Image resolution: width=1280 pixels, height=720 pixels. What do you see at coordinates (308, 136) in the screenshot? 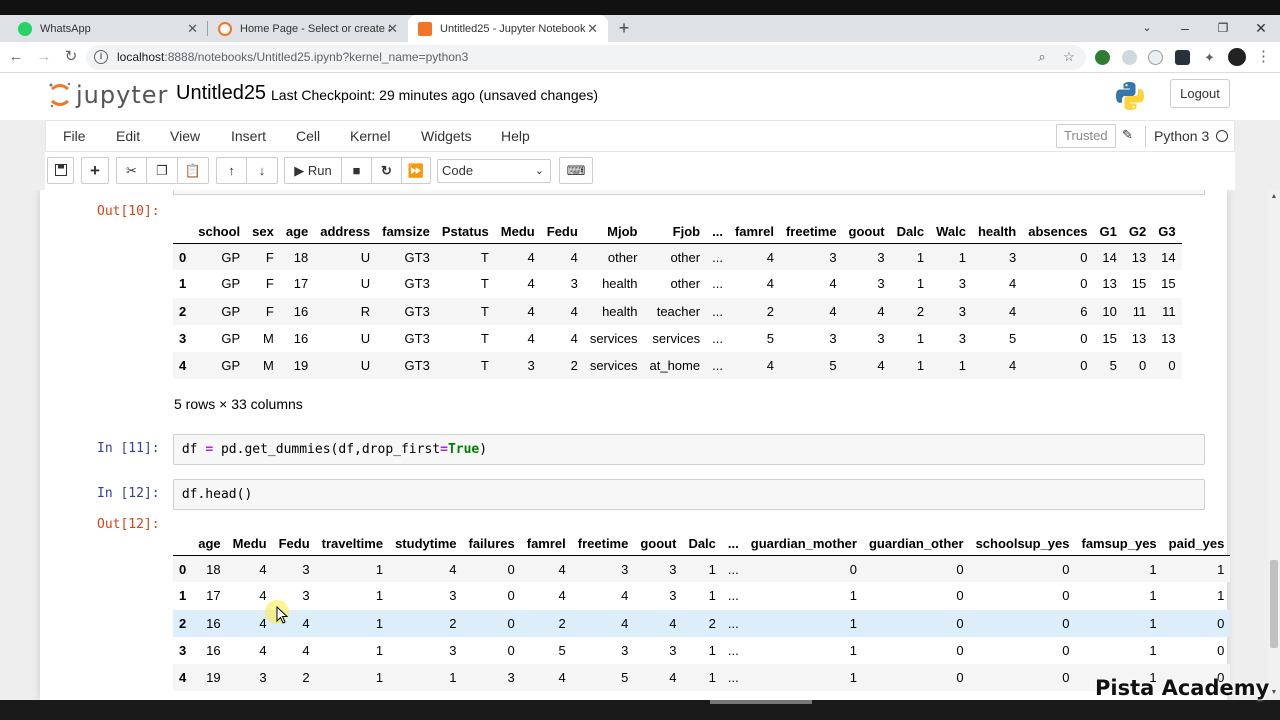
I see `menu-cell: Cell` at bounding box center [308, 136].